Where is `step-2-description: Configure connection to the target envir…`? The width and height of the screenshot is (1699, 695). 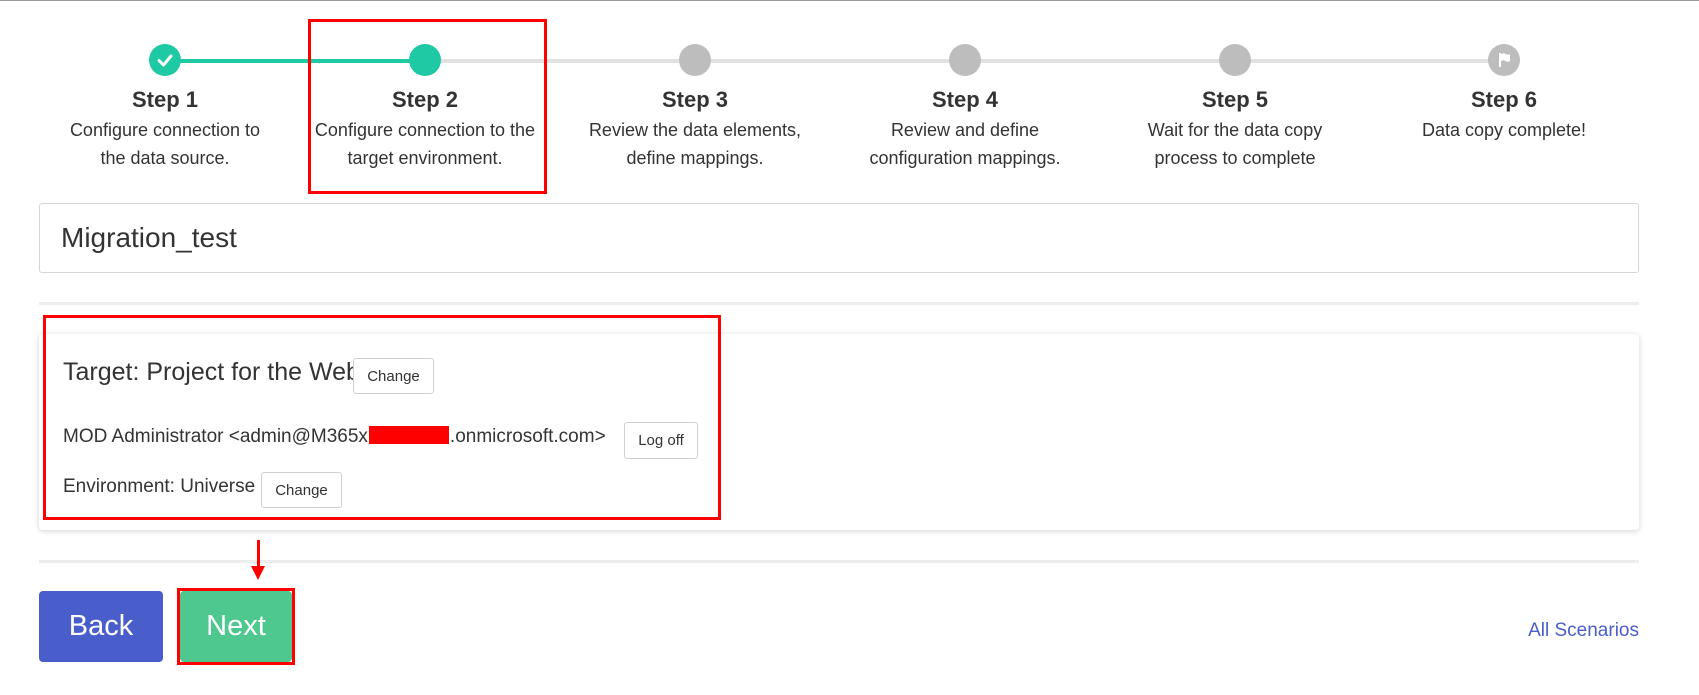 step-2-description: Configure connection to the target envir… is located at coordinates (425, 144).